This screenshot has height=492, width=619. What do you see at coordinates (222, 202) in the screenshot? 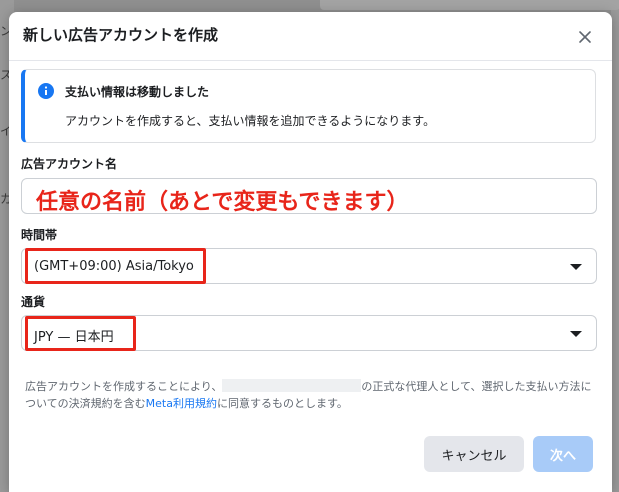
I see `account-name-annotation: 任意の名前（あとで変更もできます）` at bounding box center [222, 202].